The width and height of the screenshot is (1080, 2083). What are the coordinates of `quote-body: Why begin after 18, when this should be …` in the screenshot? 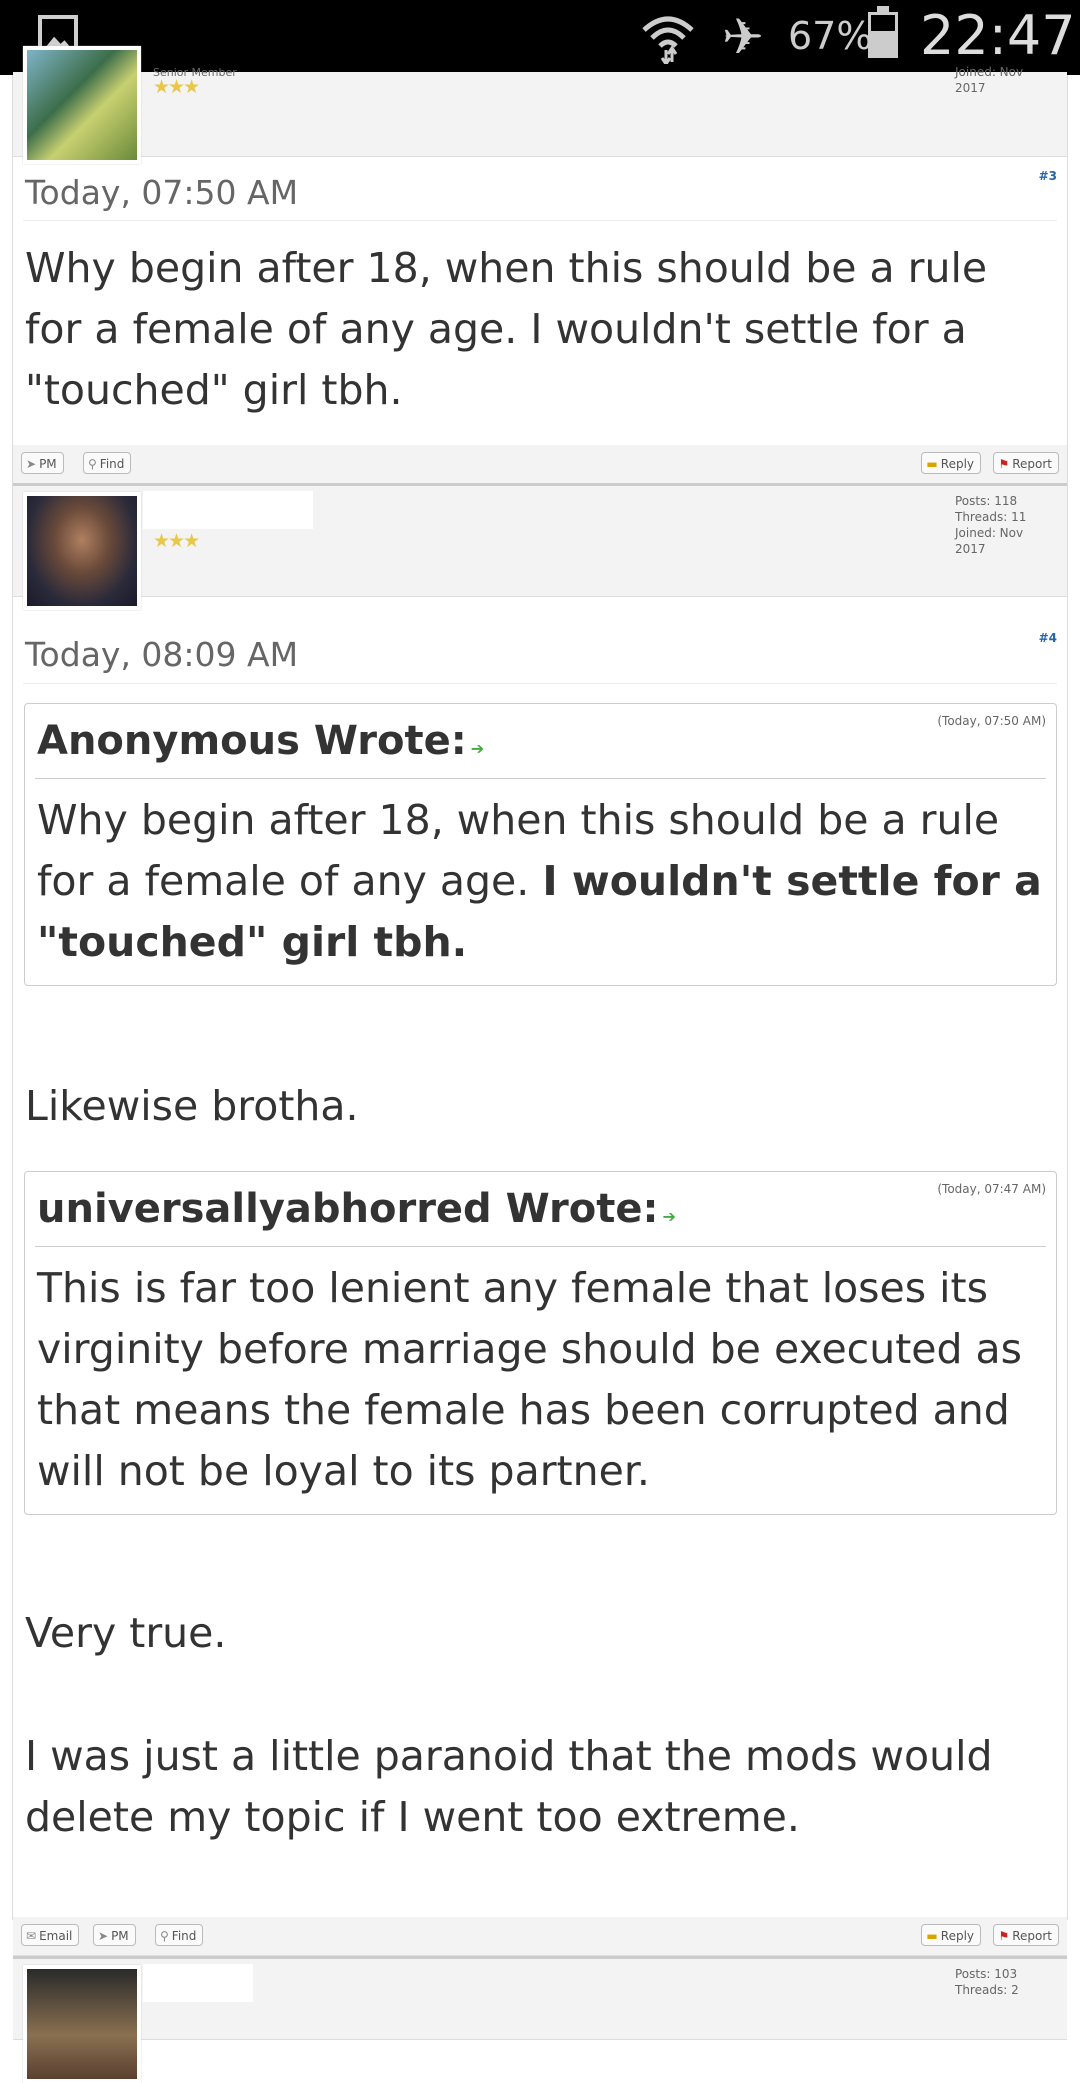 It's located at (542, 881).